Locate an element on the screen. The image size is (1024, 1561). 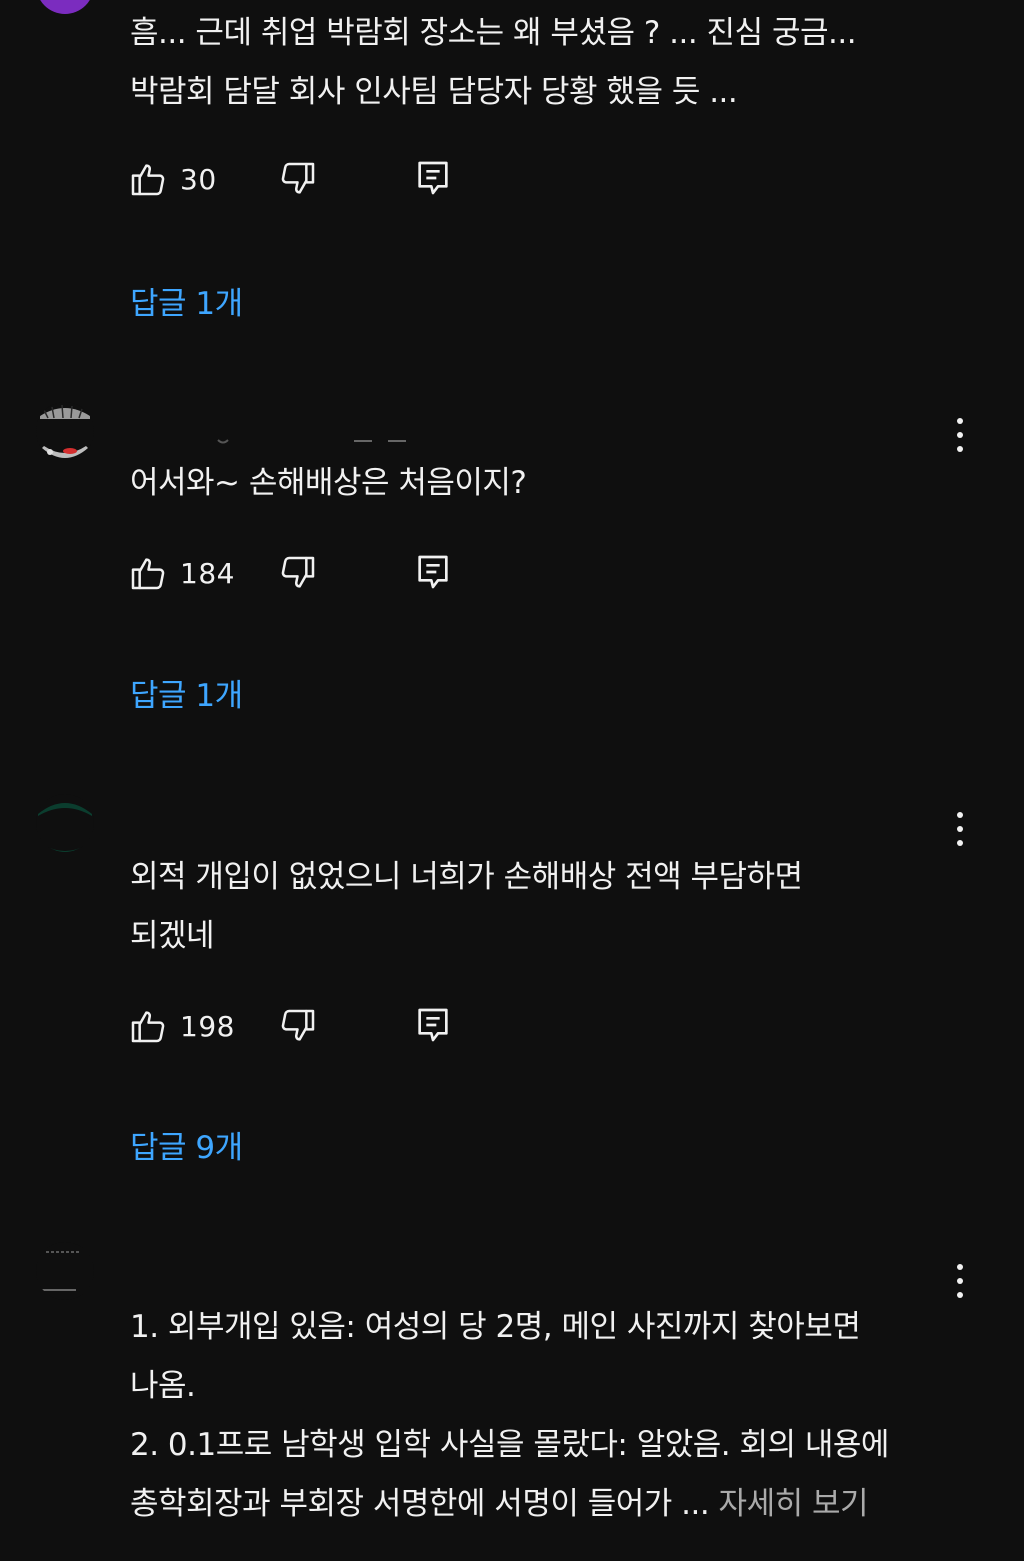
comment-text: 어서와~ 손해배상은 처음이지? is located at coordinates (530, 483).